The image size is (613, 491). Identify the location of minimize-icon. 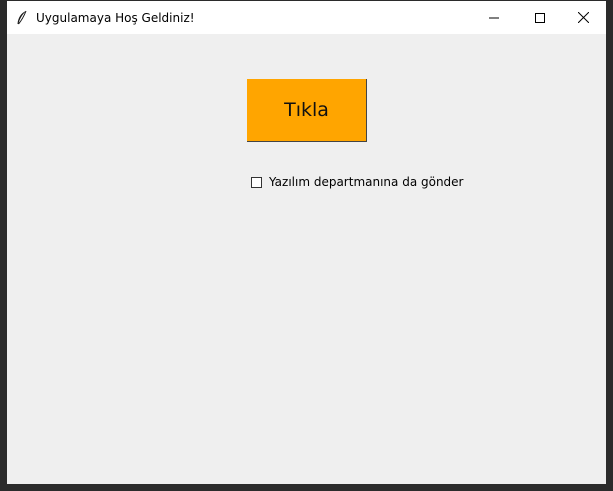
(494, 17).